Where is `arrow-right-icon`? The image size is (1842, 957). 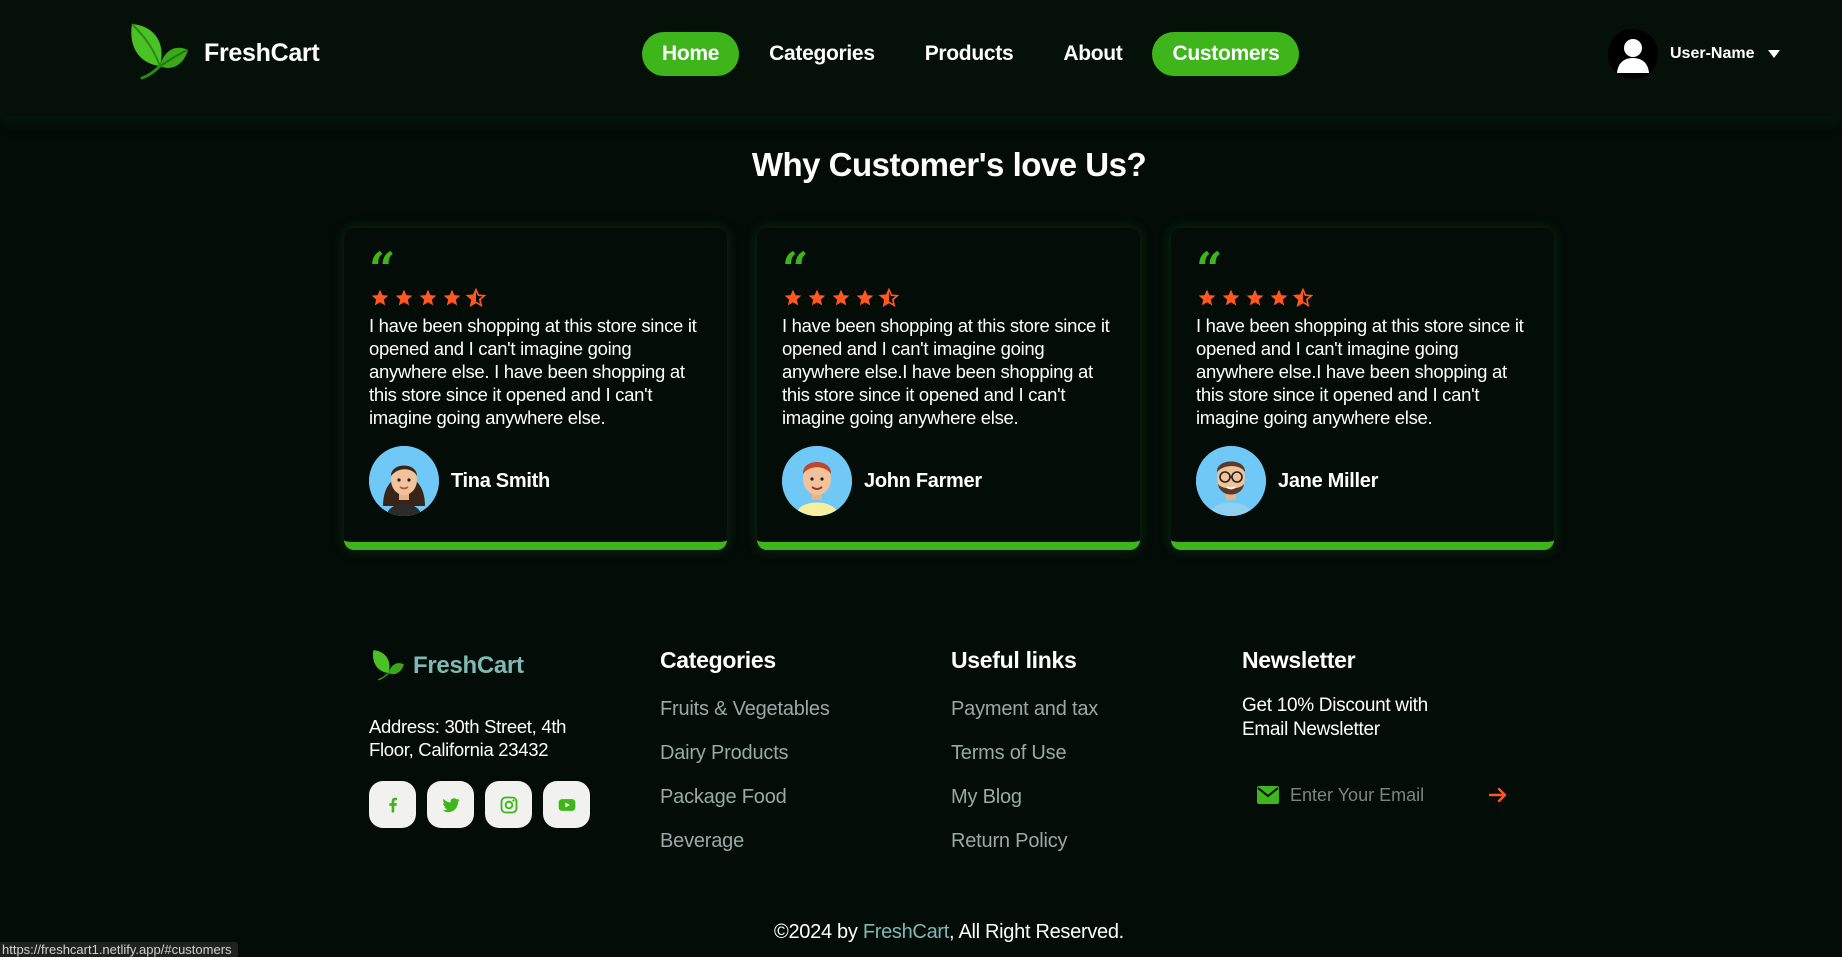 arrow-right-icon is located at coordinates (1498, 795).